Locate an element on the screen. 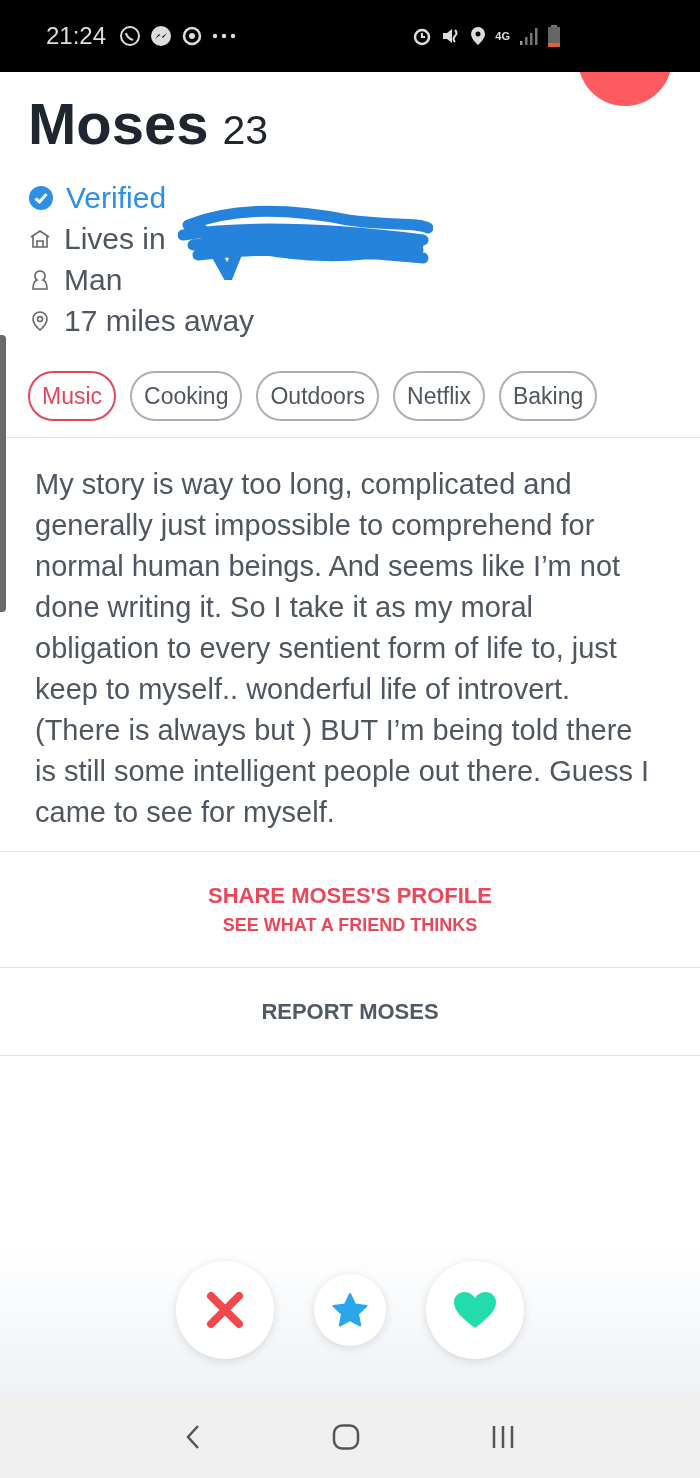 Image resolution: width=700 pixels, height=1478 pixels. alarm-icon is located at coordinates (422, 36).